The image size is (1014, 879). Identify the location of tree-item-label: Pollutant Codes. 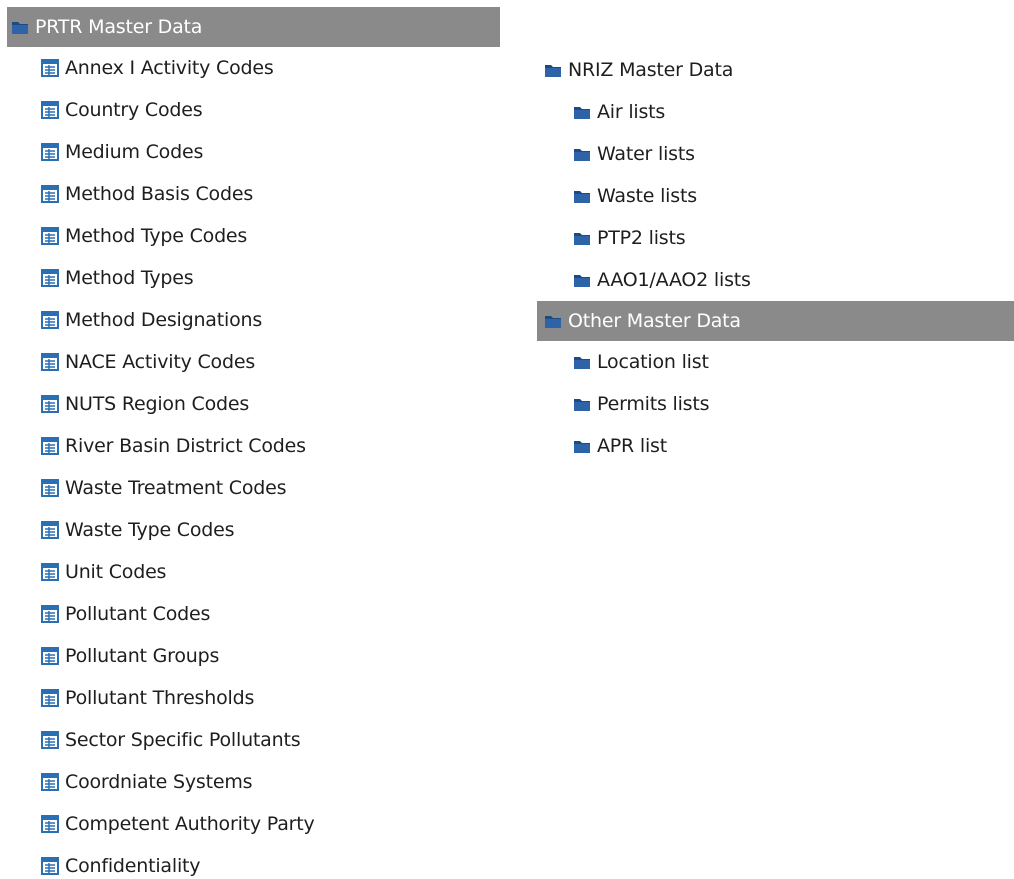
(138, 614).